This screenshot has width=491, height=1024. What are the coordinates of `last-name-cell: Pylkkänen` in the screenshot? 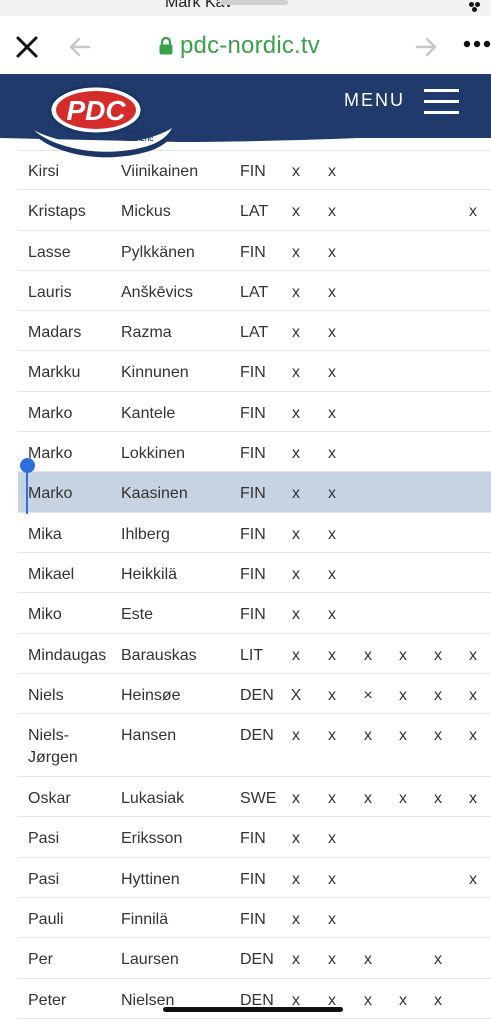 It's located at (158, 252).